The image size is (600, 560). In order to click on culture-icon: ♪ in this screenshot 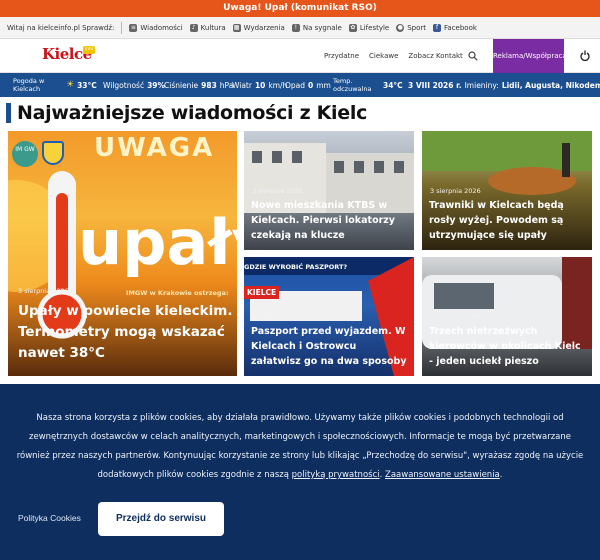, I will do `click(193, 27)`.